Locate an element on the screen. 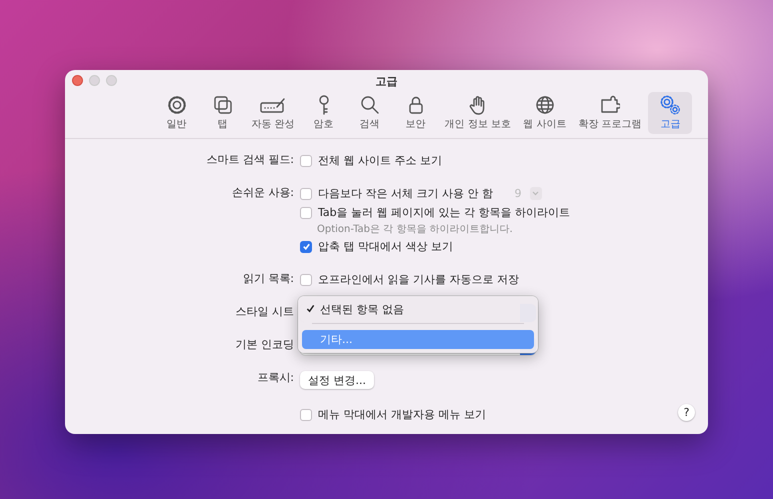 The height and width of the screenshot is (499, 773). setting-label: 기본 인코딩 is located at coordinates (265, 344).